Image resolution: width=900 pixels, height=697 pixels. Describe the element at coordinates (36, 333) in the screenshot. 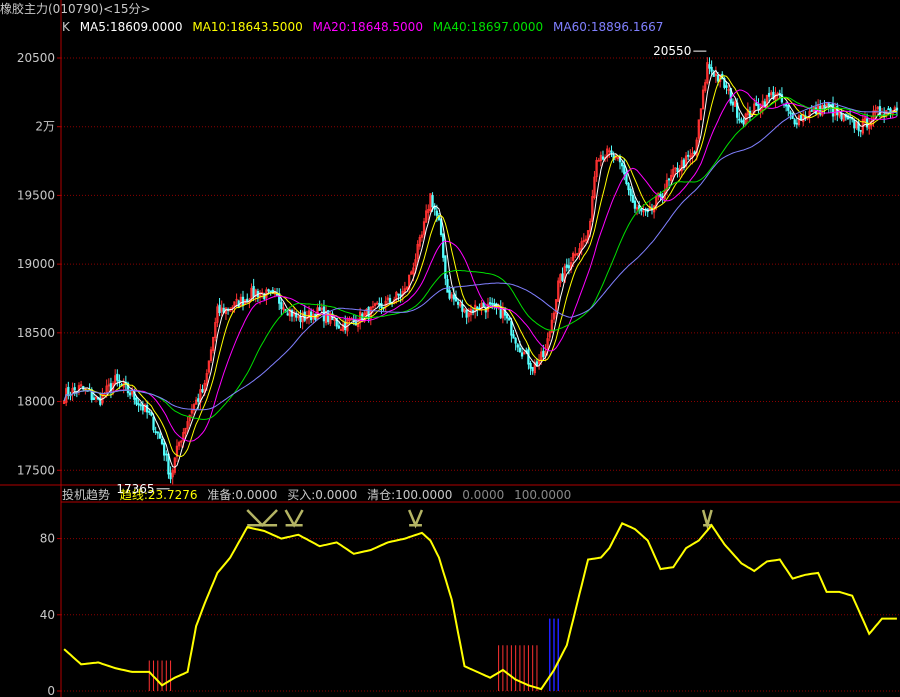

I see `price-tick-label: 18500` at that location.